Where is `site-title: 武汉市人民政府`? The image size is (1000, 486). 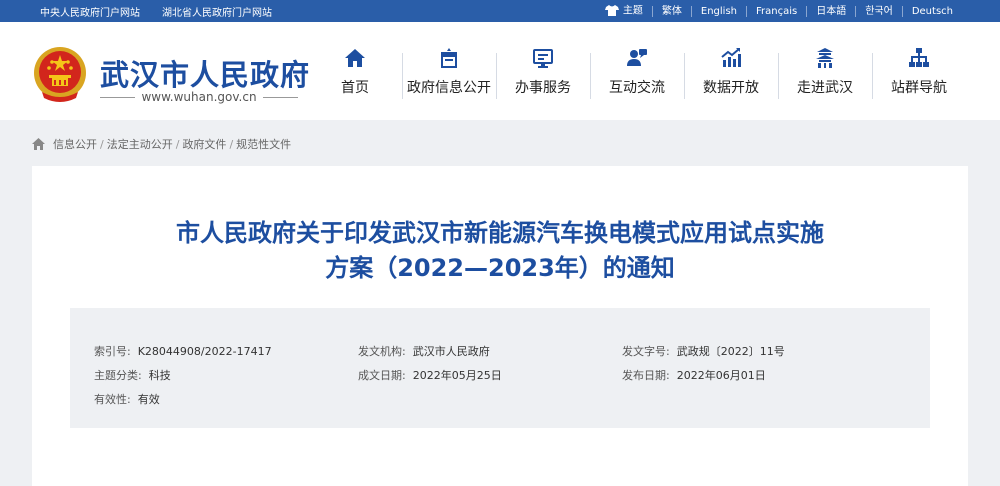
site-title: 武汉市人民政府 is located at coordinates (205, 73).